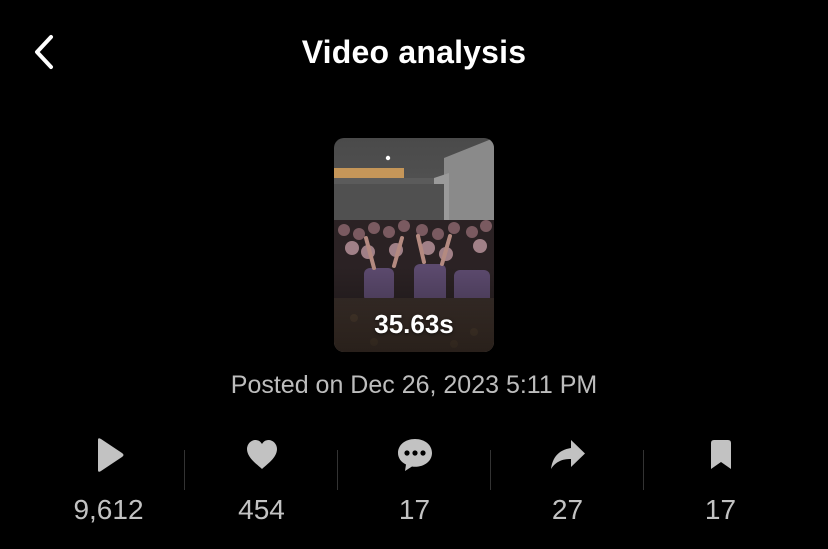  Describe the element at coordinates (415, 455) in the screenshot. I see `comment-icon` at that location.